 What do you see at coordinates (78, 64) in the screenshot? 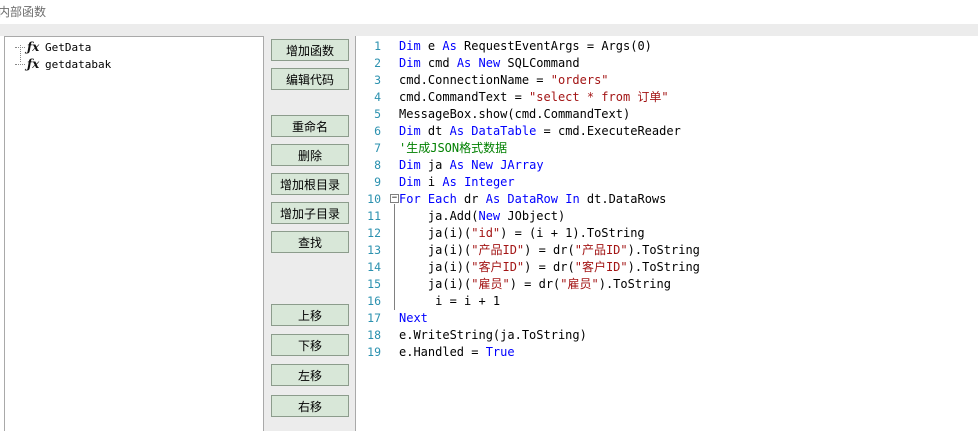
I see `tree-item-label: getdatabak` at bounding box center [78, 64].